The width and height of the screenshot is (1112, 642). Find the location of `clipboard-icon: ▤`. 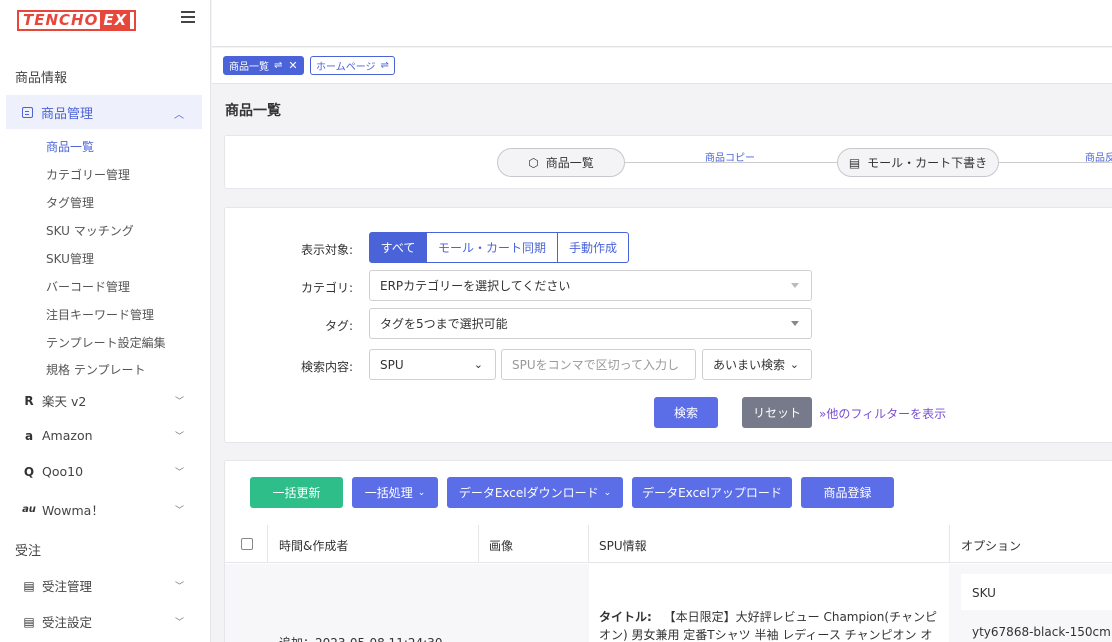

clipboard-icon: ▤ is located at coordinates (29, 585).